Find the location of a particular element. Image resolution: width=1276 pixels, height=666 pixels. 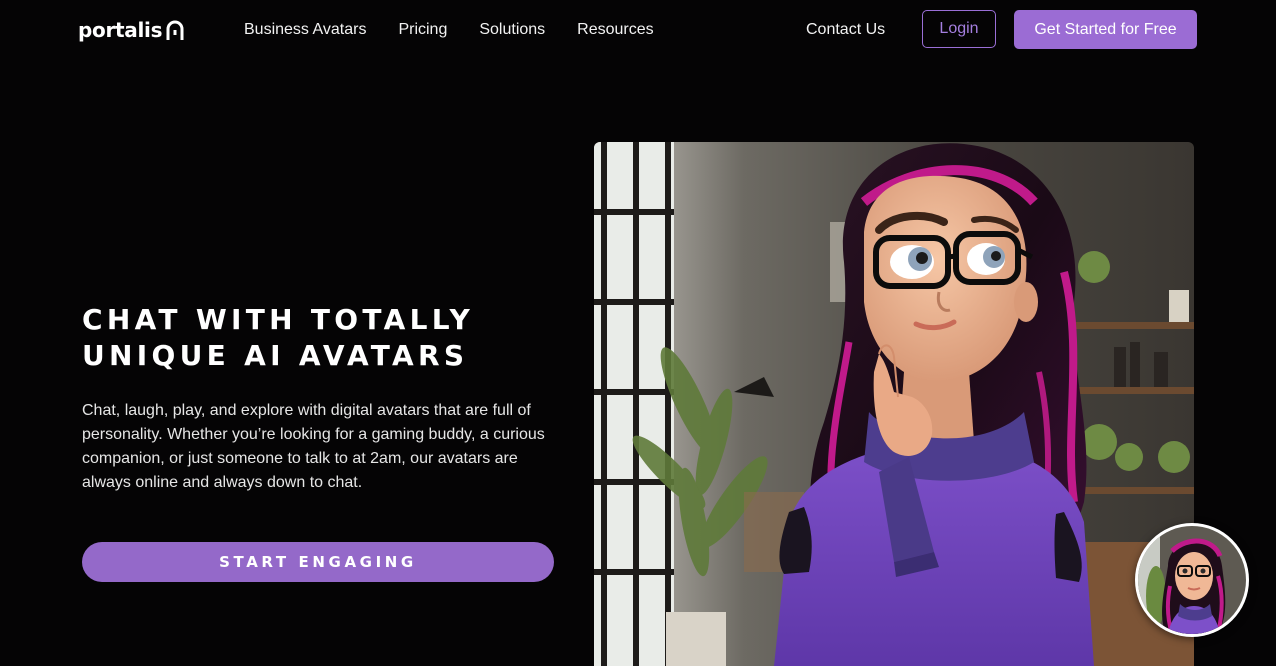

login-button: Login is located at coordinates (959, 29).